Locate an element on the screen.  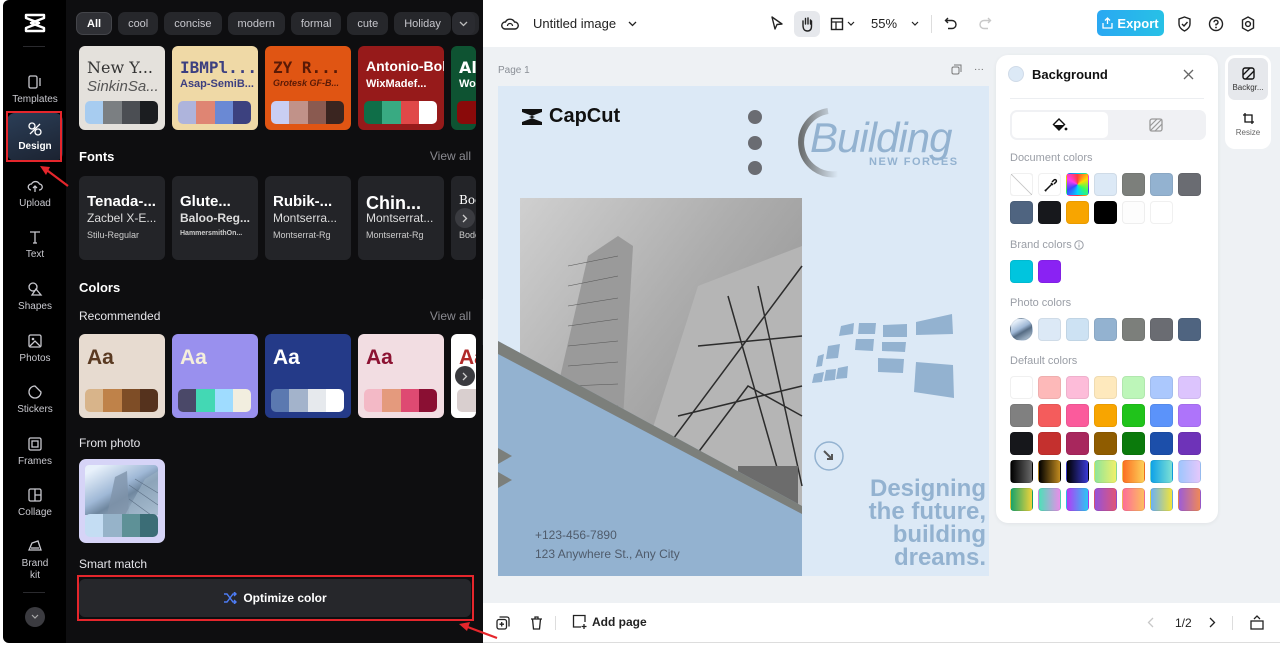
chips-expand-button is located at coordinates (463, 23).